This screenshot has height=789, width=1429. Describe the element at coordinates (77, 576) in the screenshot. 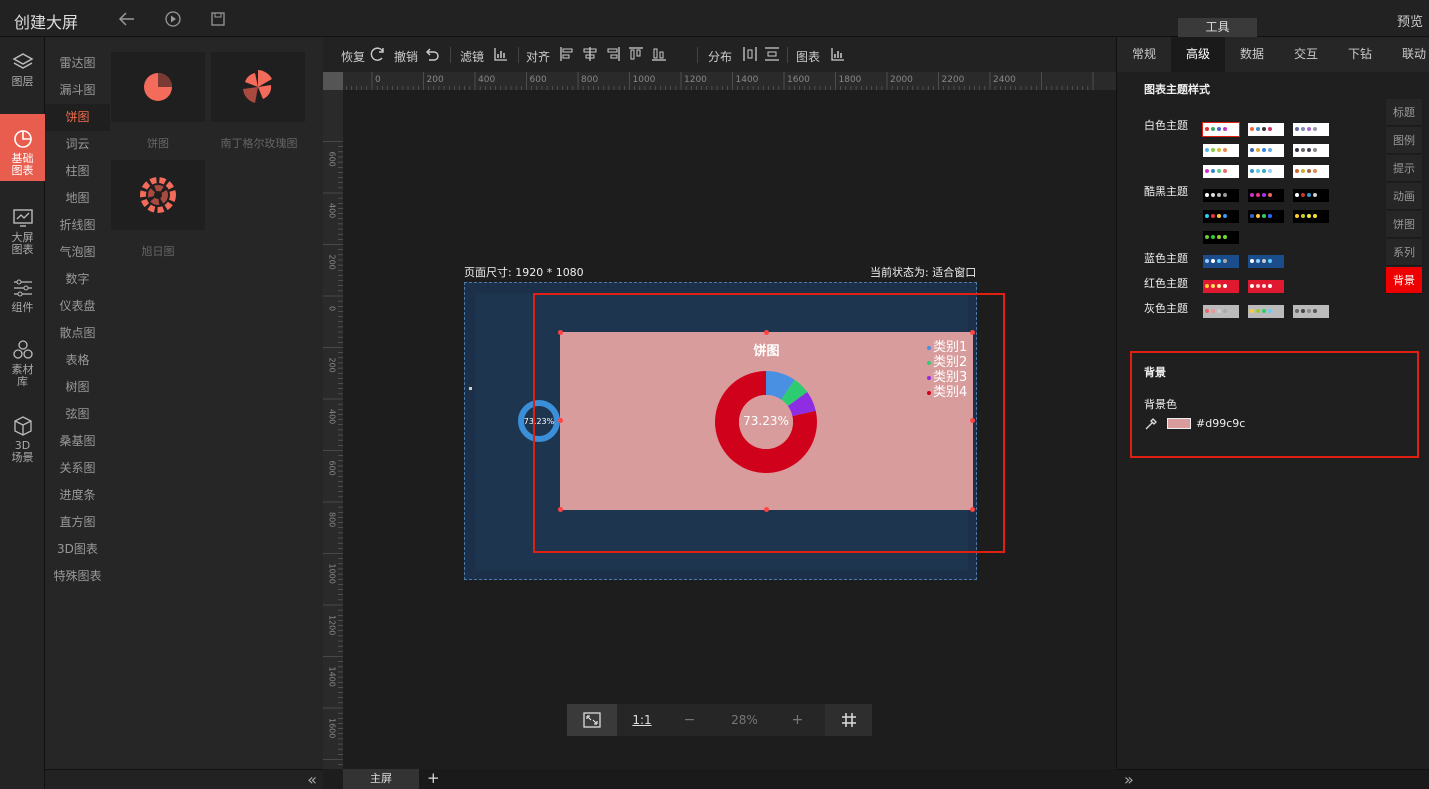

I see `category-item: 特殊图表` at that location.